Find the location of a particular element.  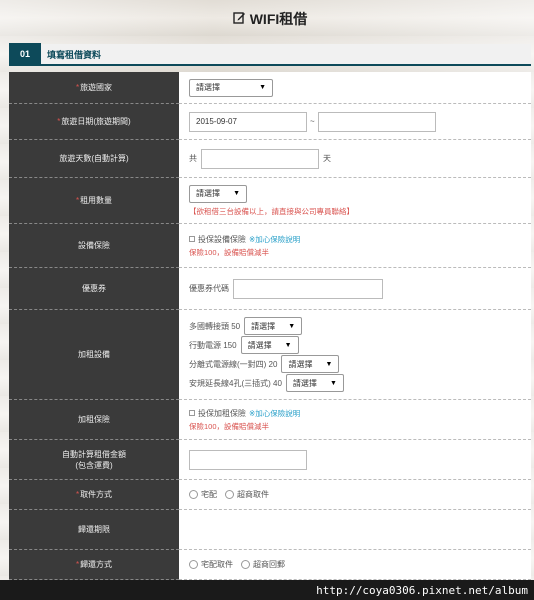

start-date-input: 2015-09-07 is located at coordinates (248, 121).